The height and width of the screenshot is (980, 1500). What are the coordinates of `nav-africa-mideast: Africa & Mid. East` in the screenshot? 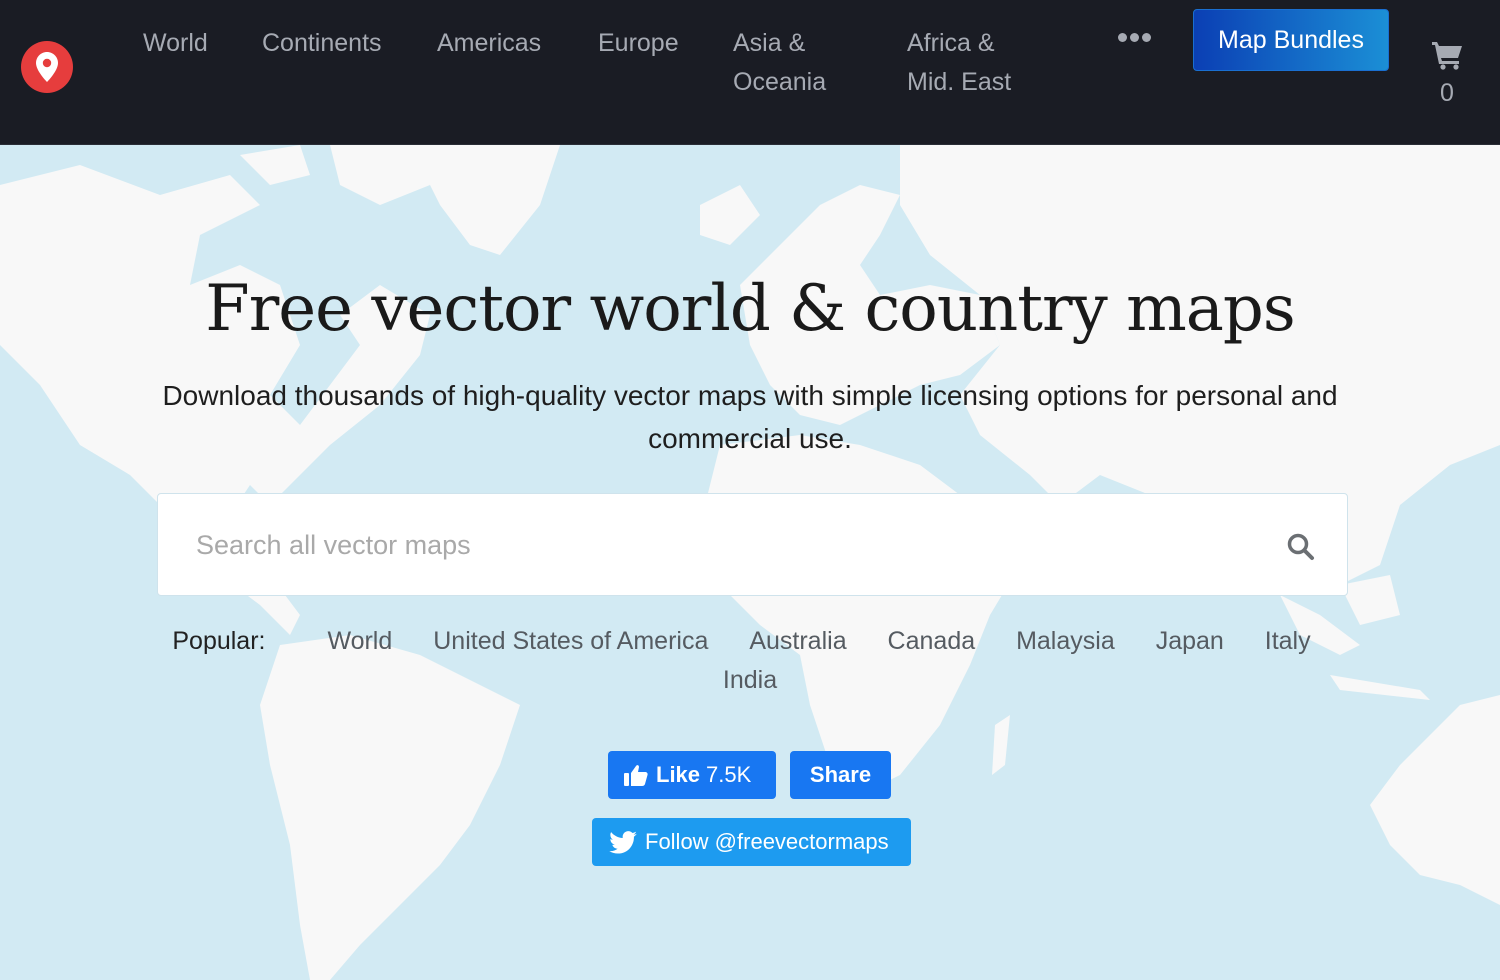 It's located at (959, 63).